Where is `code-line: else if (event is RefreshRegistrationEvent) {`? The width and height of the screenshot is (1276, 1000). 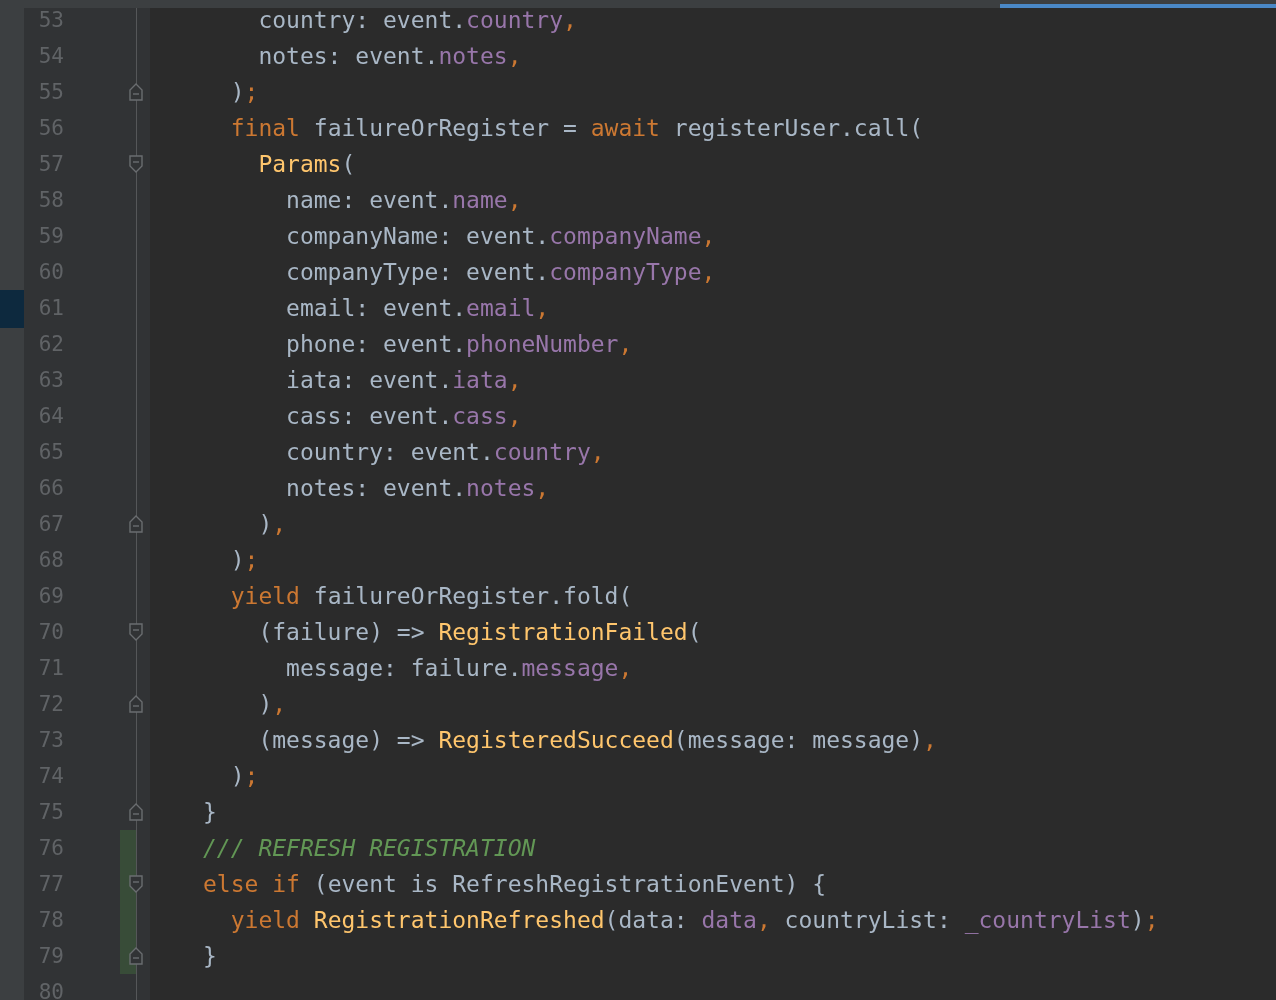 code-line: else if (event is RefreshRegistrationEvent) { is located at coordinates (515, 884).